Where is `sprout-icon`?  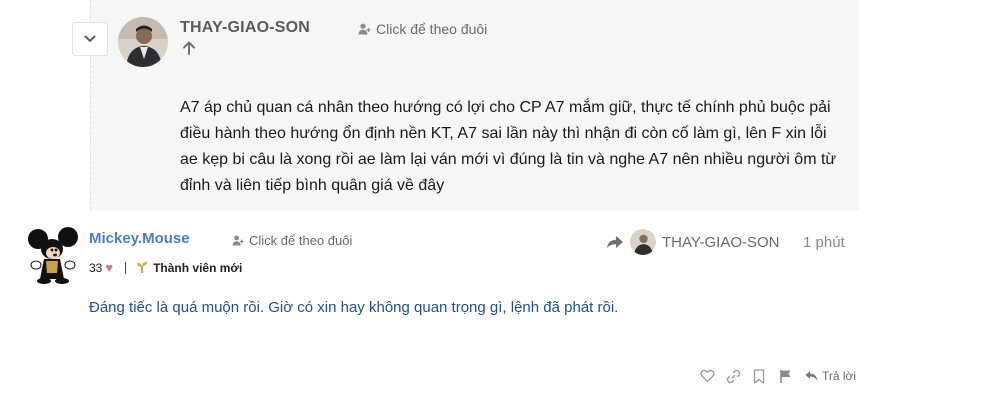
sprout-icon is located at coordinates (142, 267).